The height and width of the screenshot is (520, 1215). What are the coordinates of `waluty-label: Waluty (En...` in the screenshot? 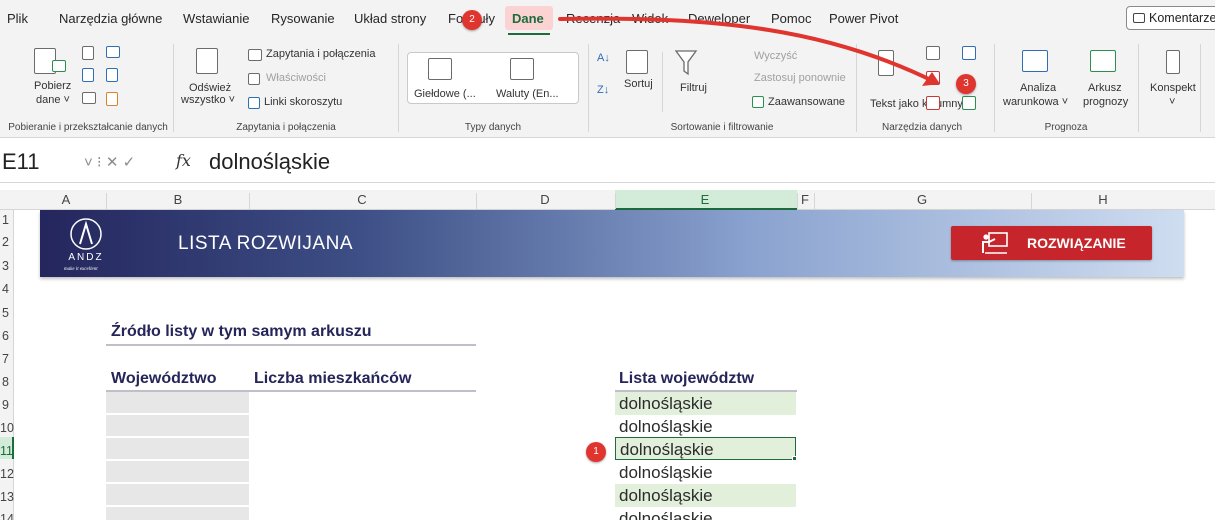 It's located at (527, 94).